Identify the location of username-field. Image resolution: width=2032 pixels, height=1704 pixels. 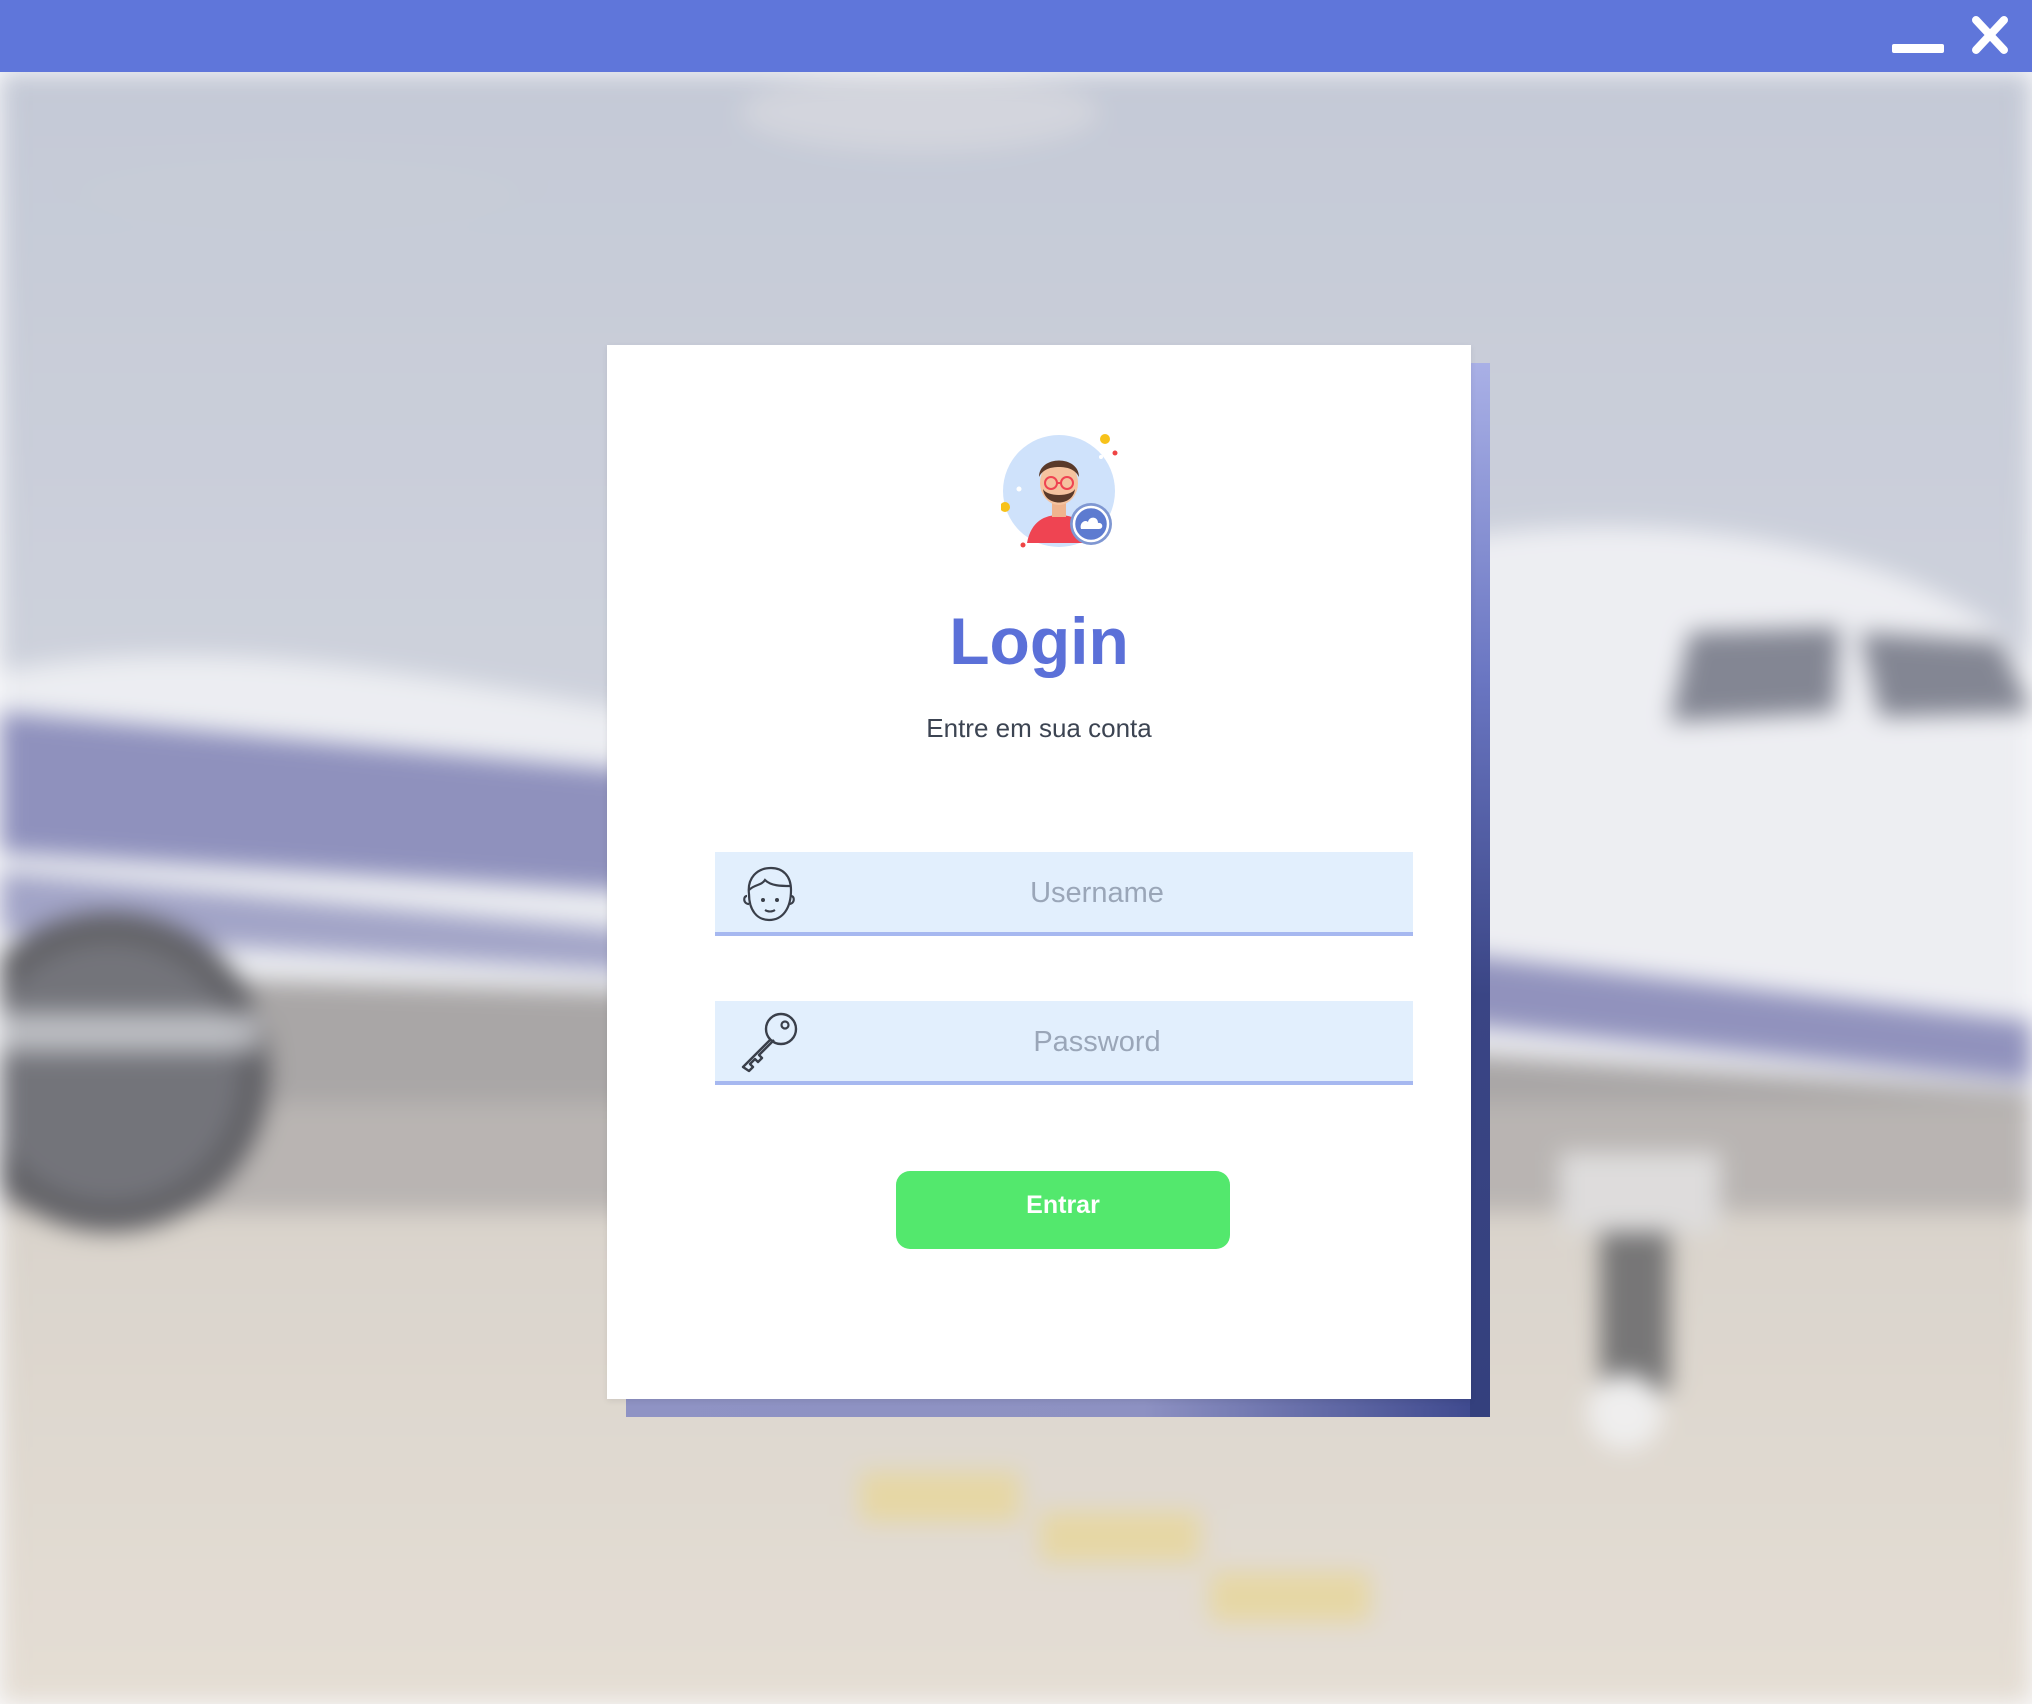
(1064, 894).